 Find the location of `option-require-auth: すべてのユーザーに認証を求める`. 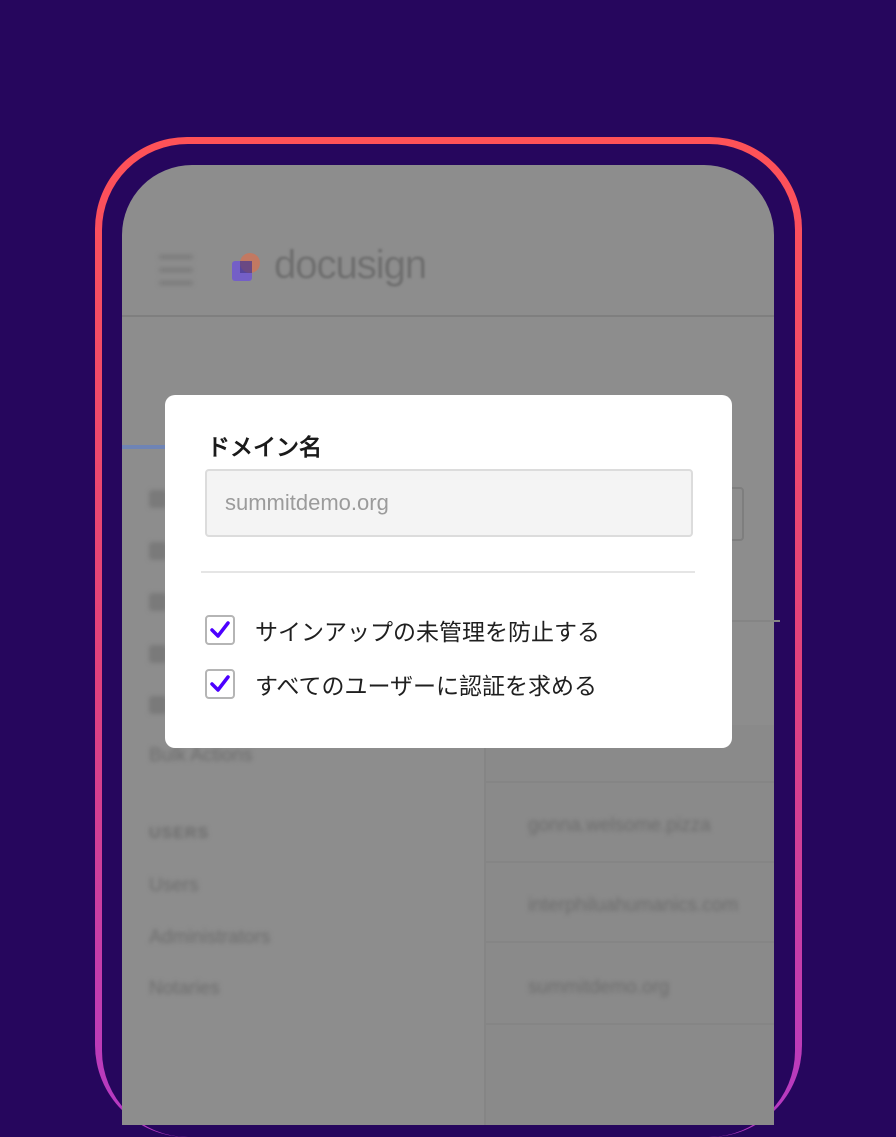

option-require-auth: すべてのユーザーに認証を求める is located at coordinates (401, 684).